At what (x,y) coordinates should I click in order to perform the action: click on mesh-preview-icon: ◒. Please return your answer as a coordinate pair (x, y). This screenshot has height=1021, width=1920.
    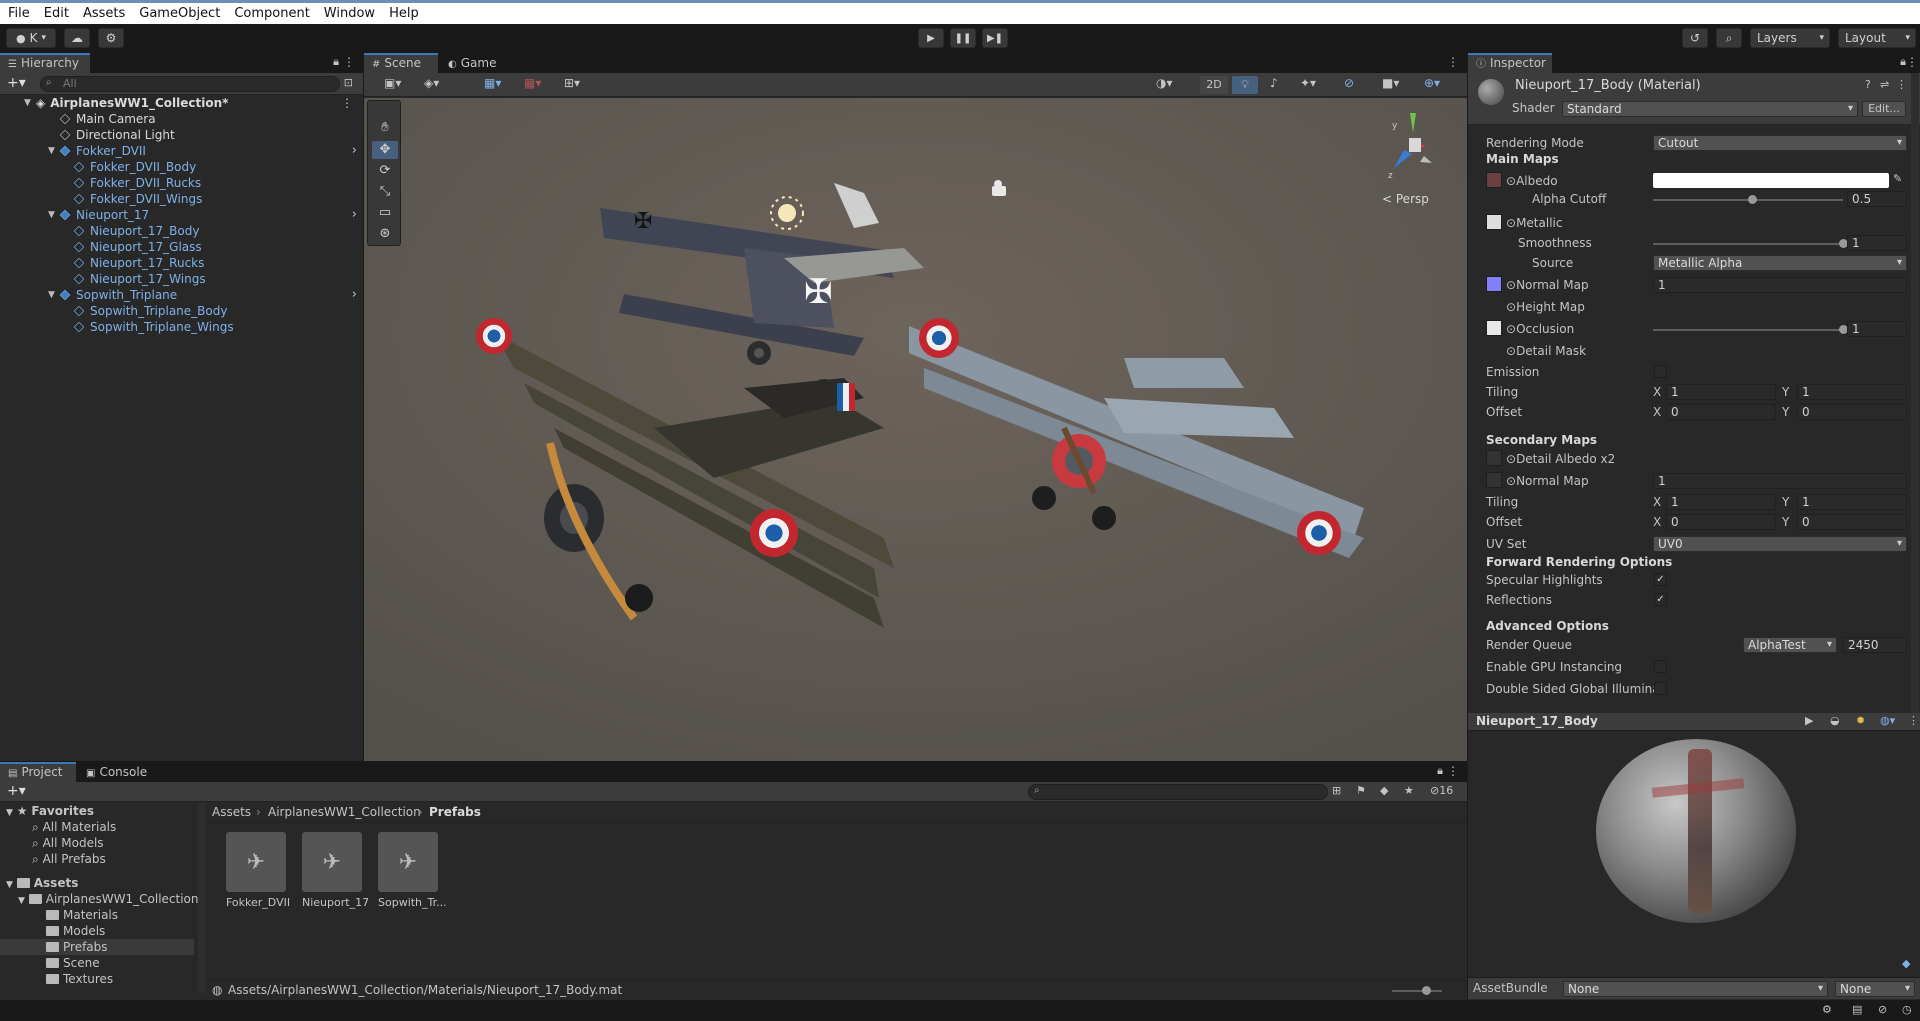
    Looking at the image, I should click on (1835, 720).